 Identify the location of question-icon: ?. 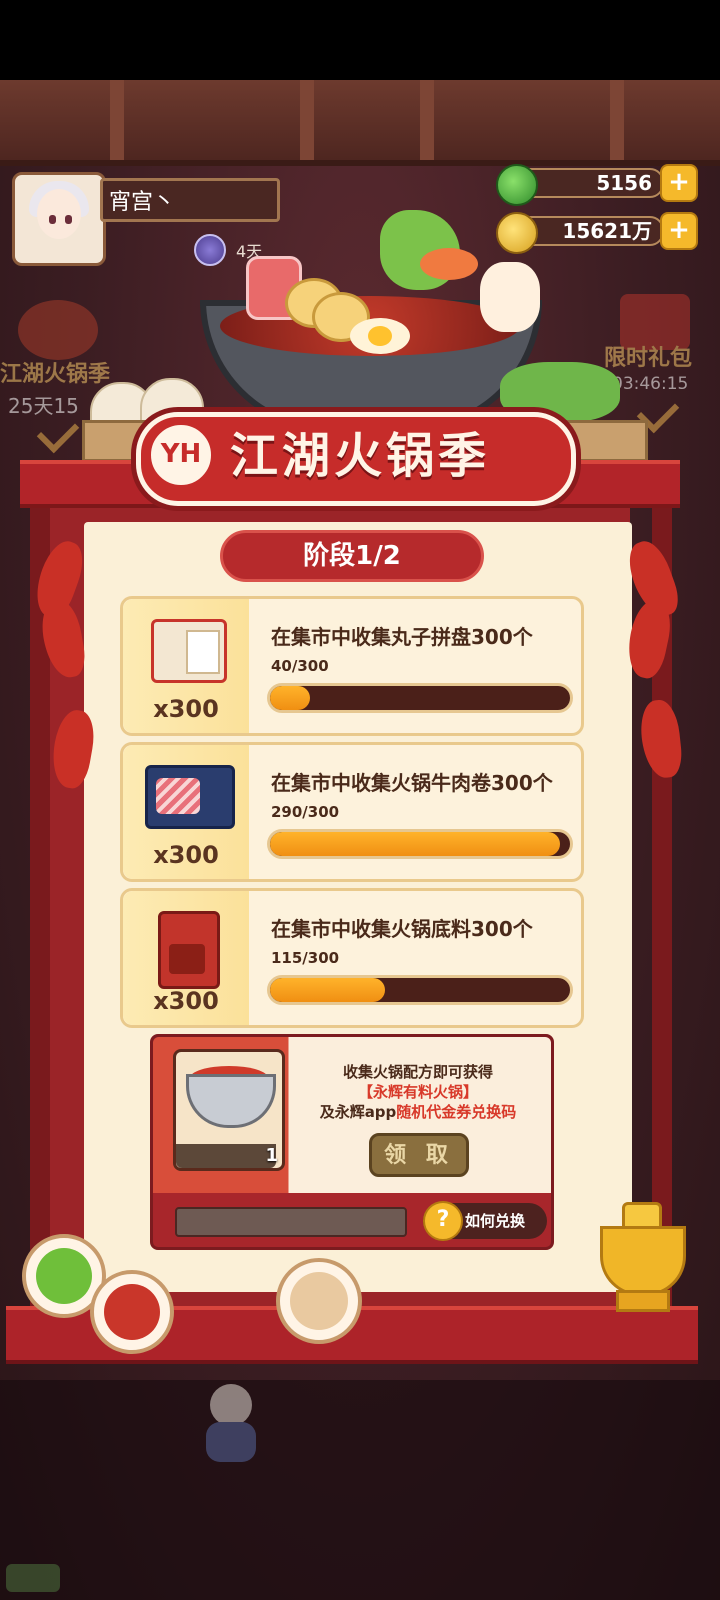
(443, 1221).